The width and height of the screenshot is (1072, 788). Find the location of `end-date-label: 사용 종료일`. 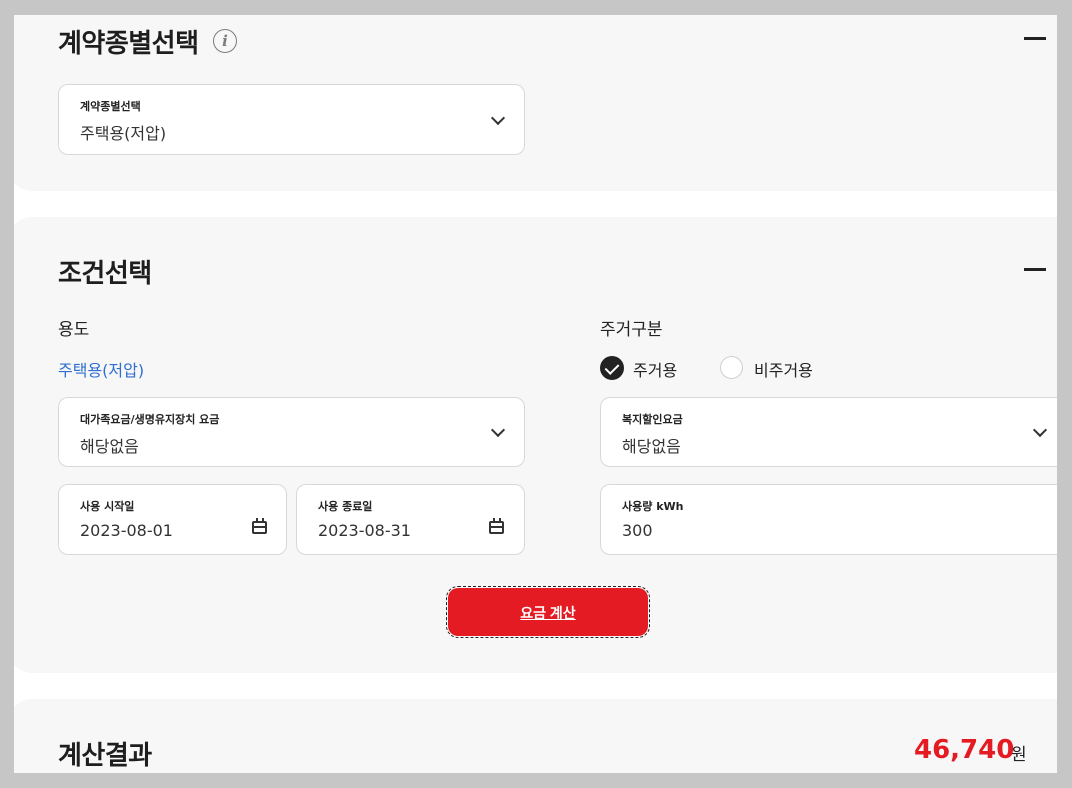

end-date-label: 사용 종료일 is located at coordinates (345, 506).